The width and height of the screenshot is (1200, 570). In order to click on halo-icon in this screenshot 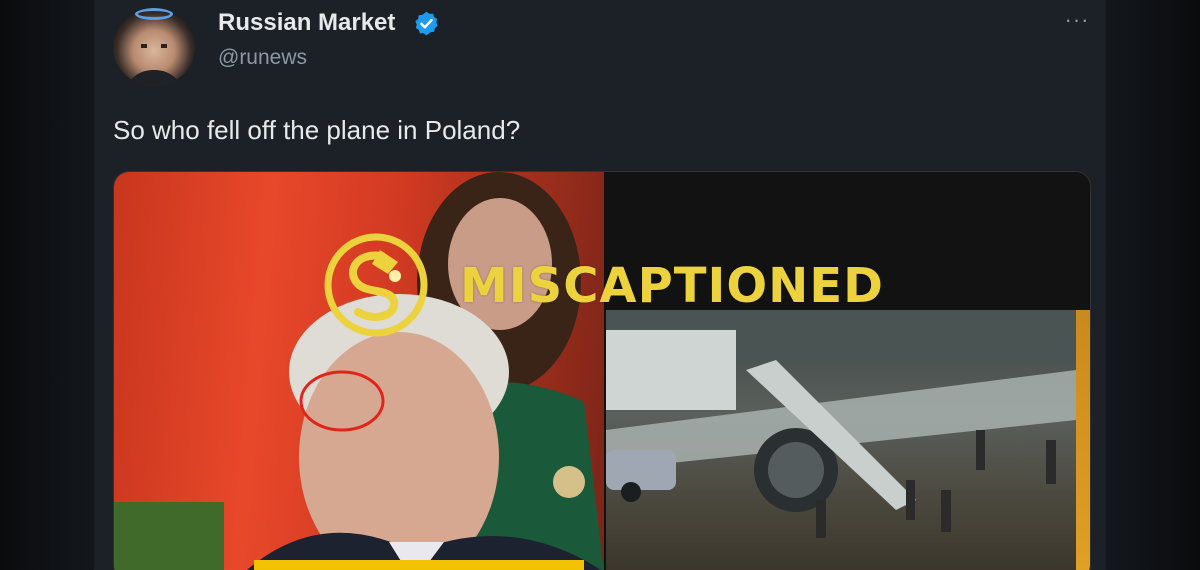, I will do `click(154, 14)`.